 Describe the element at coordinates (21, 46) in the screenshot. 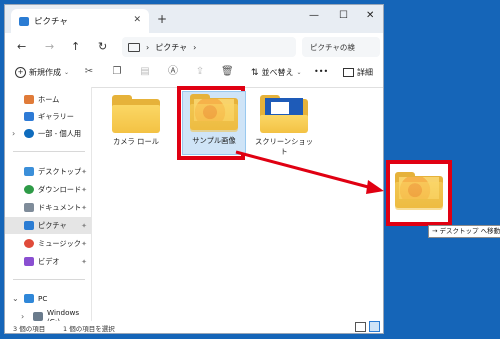

I see `back-button: ←` at that location.